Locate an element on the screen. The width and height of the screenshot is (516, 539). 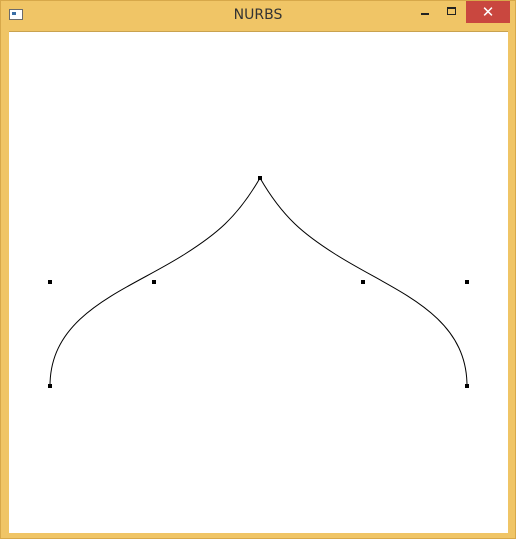
close-icon: ✕ is located at coordinates (488, 12).